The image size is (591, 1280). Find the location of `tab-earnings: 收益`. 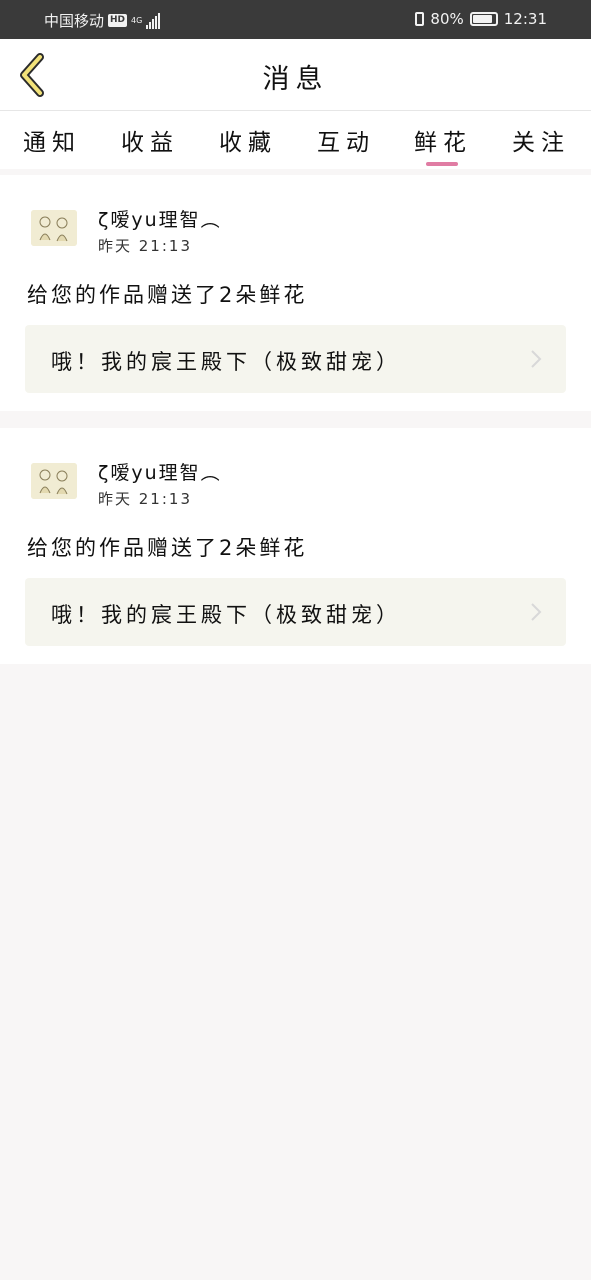

tab-earnings: 收益 is located at coordinates (150, 140).